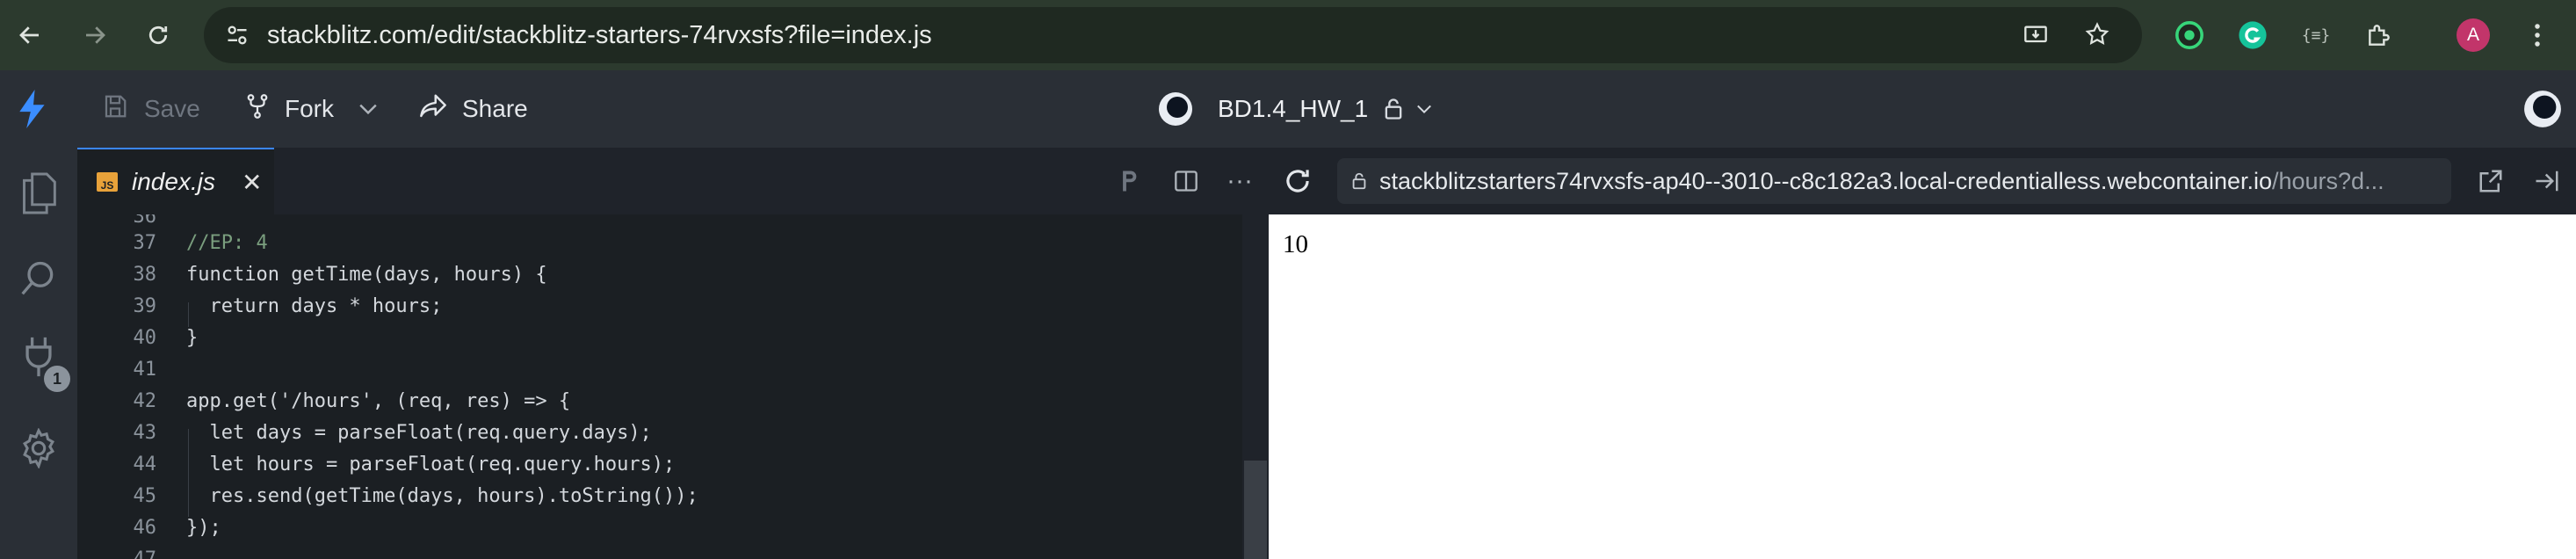  I want to click on save-button: Save, so click(151, 109).